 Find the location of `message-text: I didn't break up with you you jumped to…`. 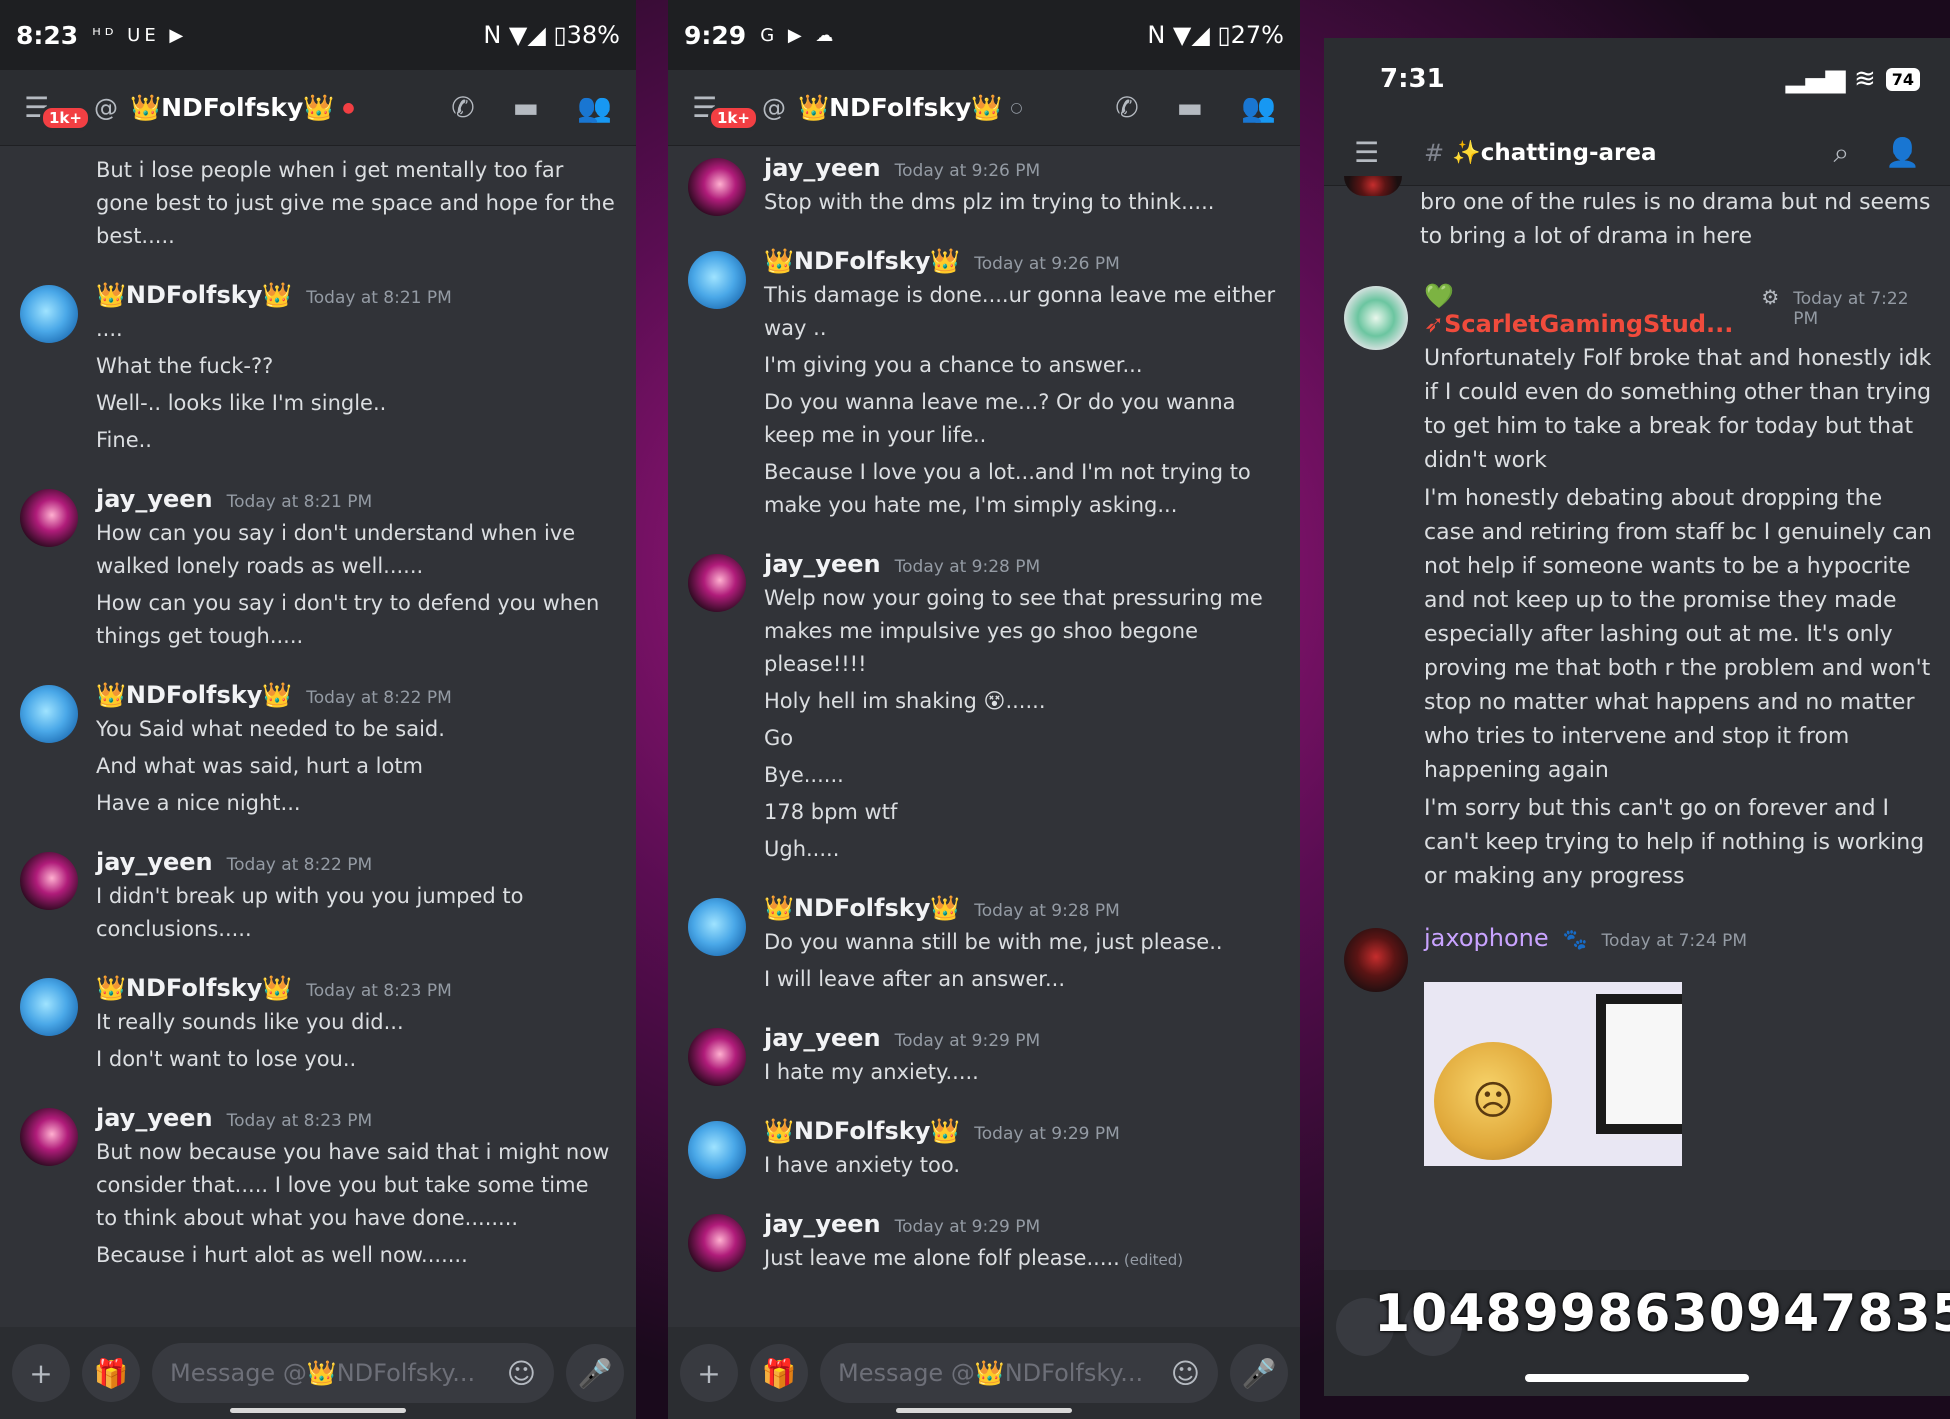

message-text: I didn't break up with you you jumped to… is located at coordinates (310, 912).